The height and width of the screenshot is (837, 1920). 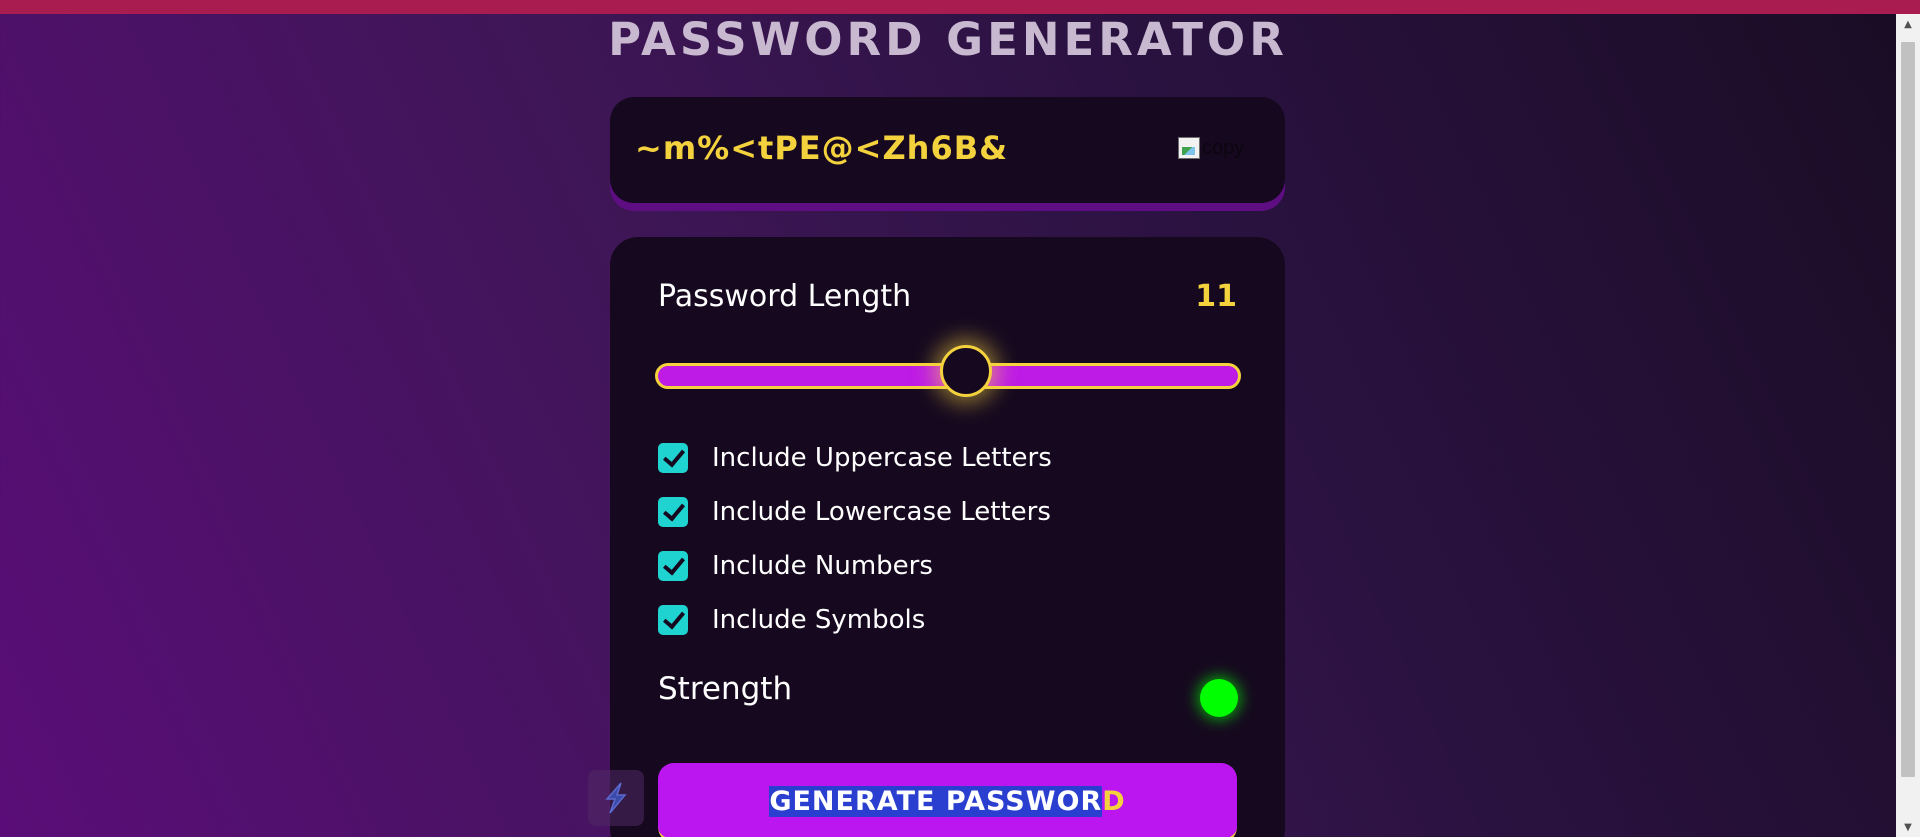 What do you see at coordinates (822, 566) in the screenshot?
I see `option-label: Include Numbers` at bounding box center [822, 566].